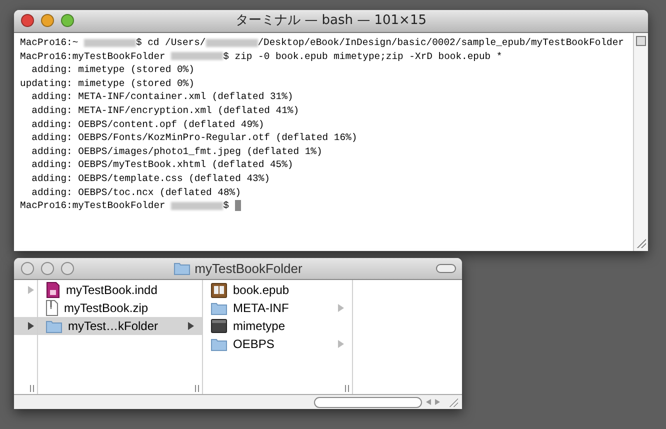  Describe the element at coordinates (120, 290) in the screenshot. I see `file-item: myTestBook.indd` at that location.